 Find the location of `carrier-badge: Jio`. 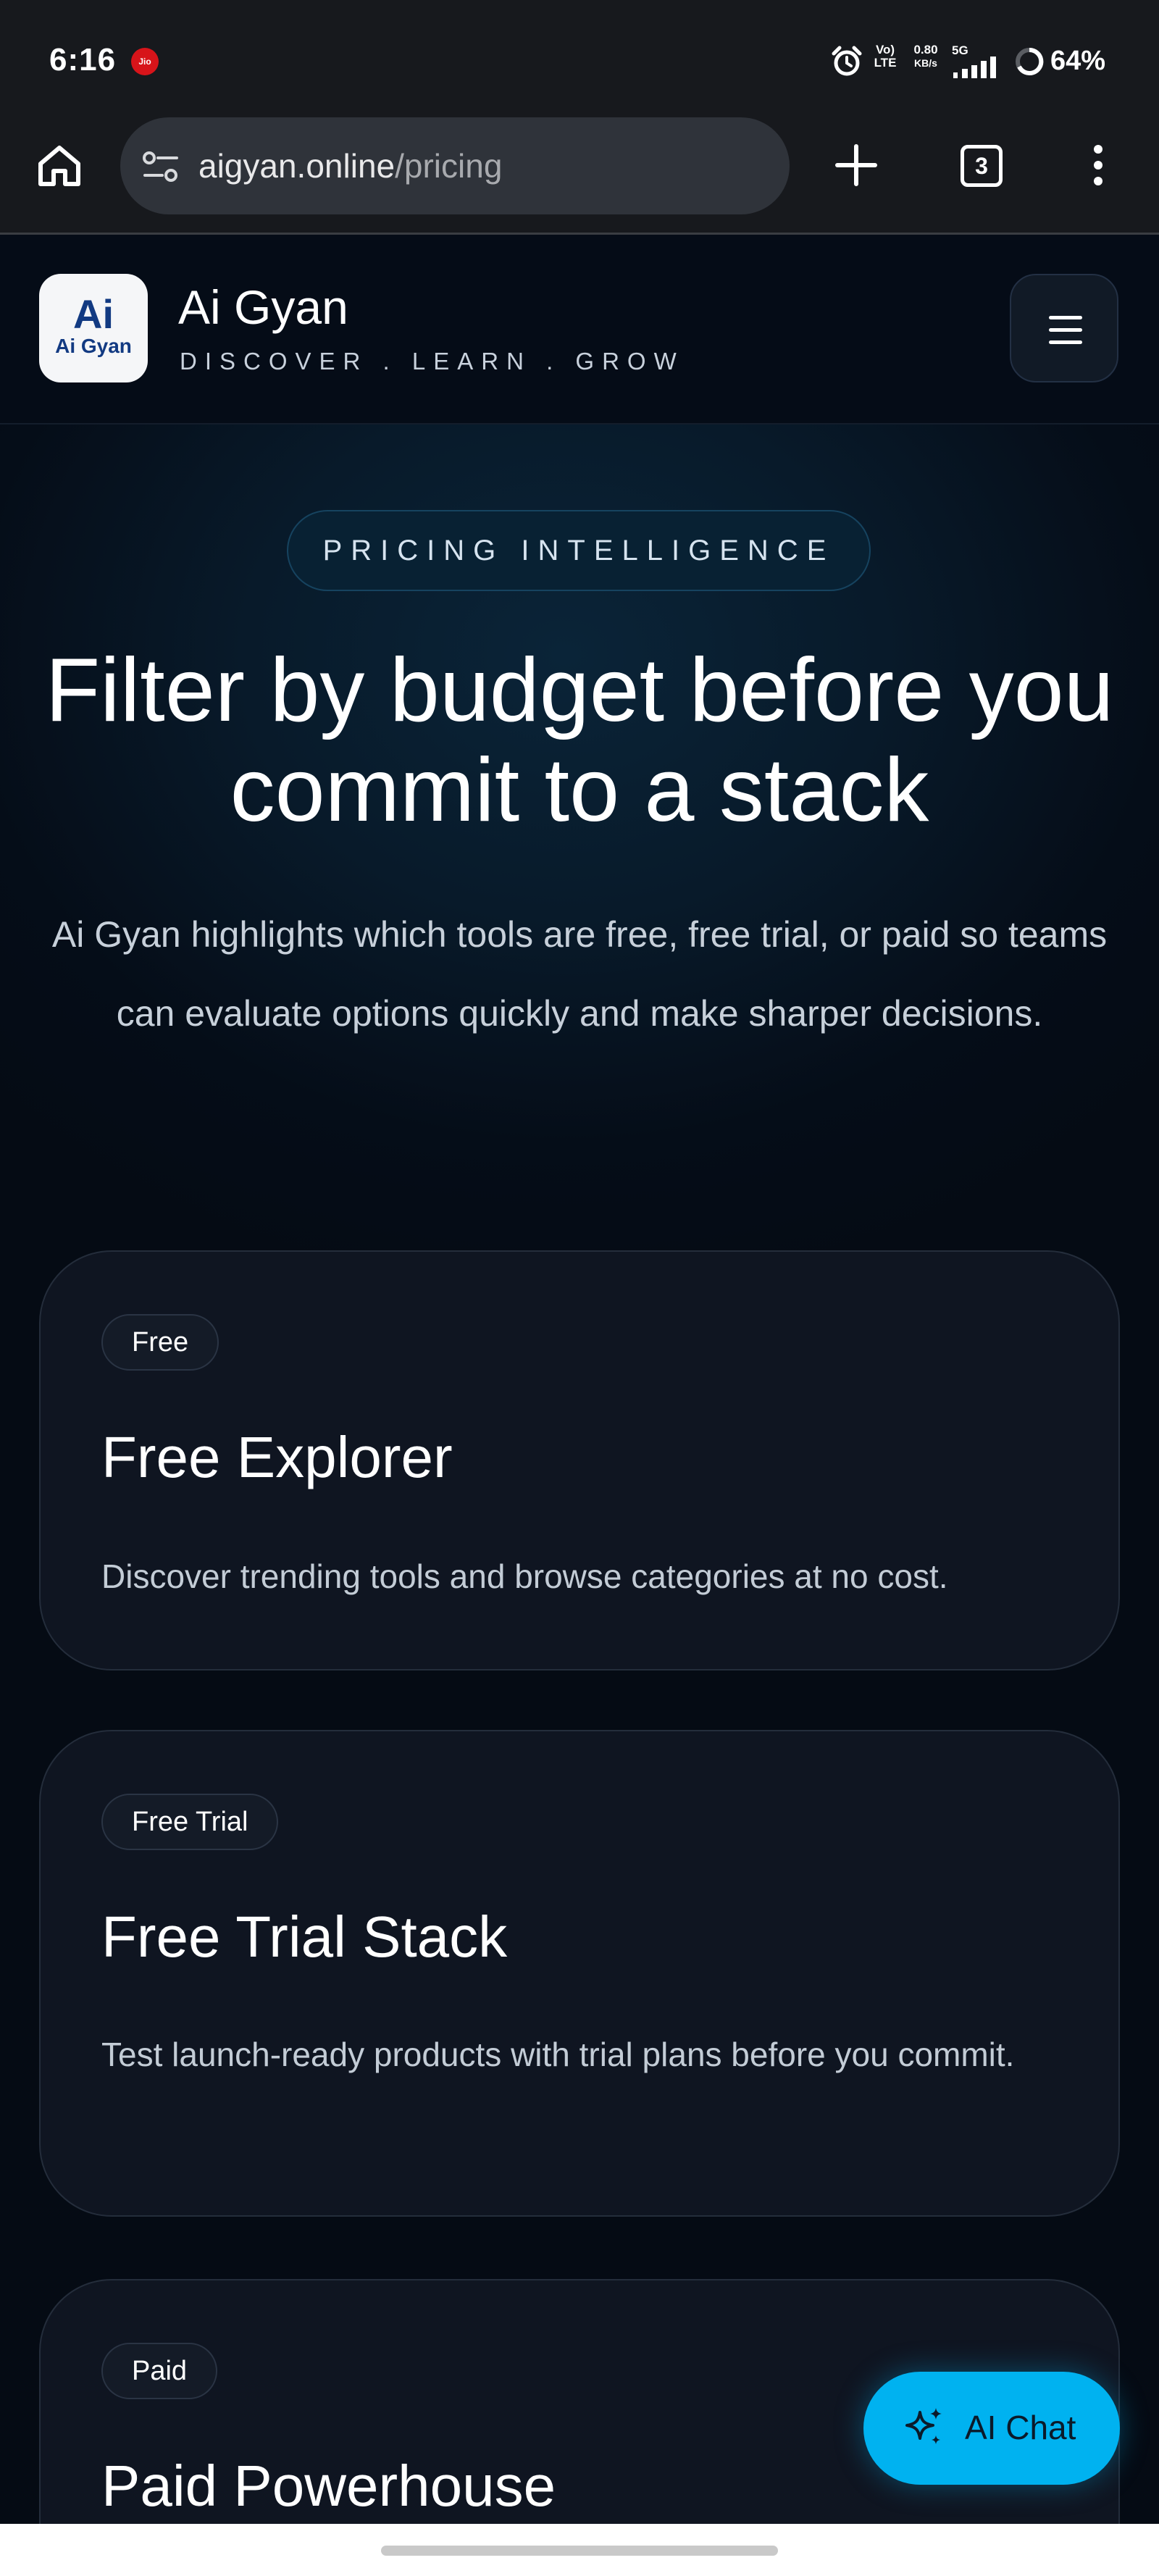

carrier-badge: Jio is located at coordinates (145, 61).